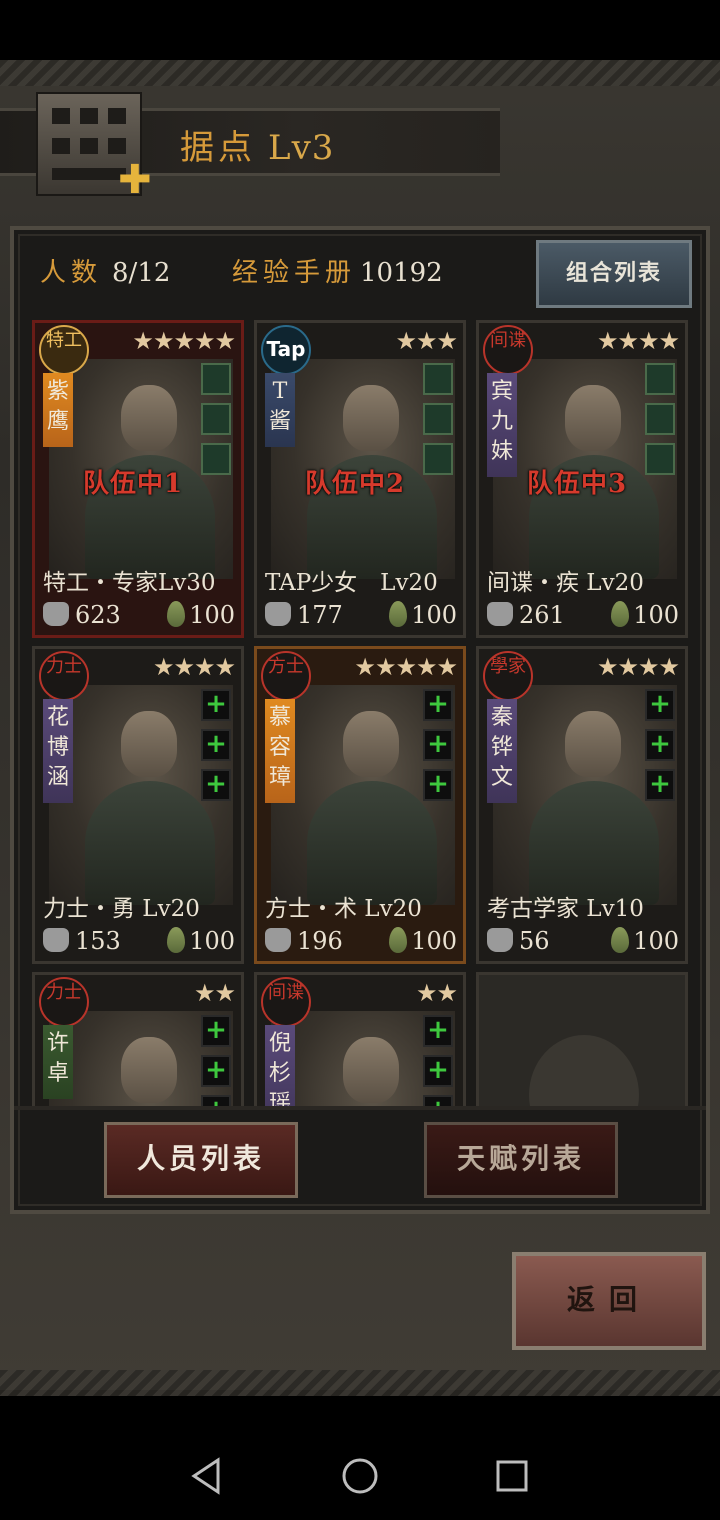 Image resolution: width=720 pixels, height=1520 pixels. What do you see at coordinates (355, 484) in the screenshot?
I see `team-status-label: 队伍中2` at bounding box center [355, 484].